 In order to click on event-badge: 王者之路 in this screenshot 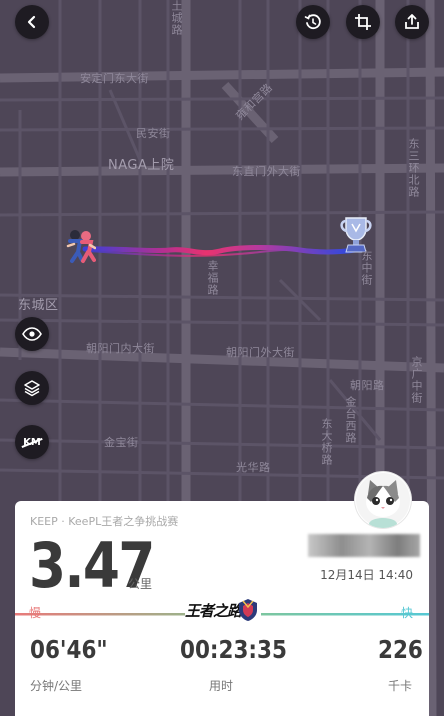, I will do `click(223, 610)`.